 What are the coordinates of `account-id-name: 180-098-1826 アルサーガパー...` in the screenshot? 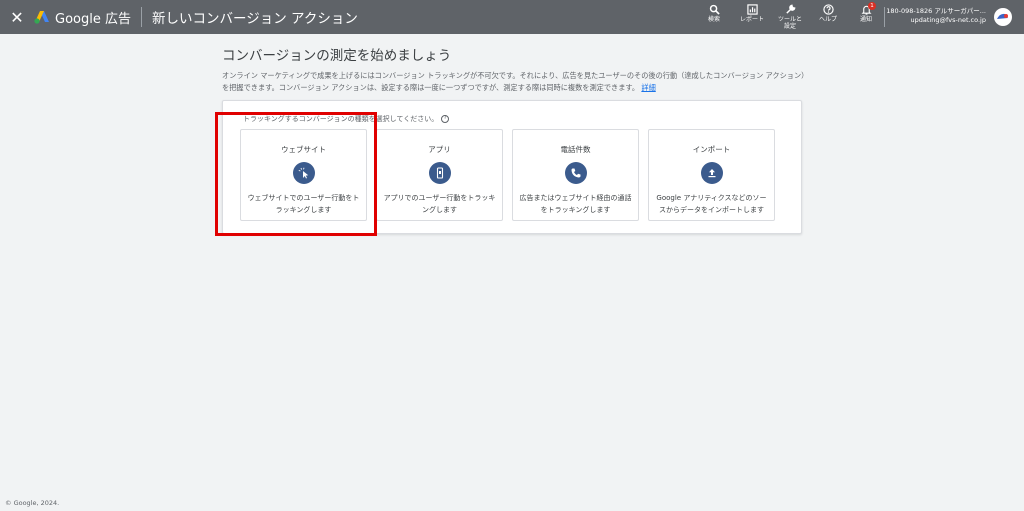 It's located at (936, 11).